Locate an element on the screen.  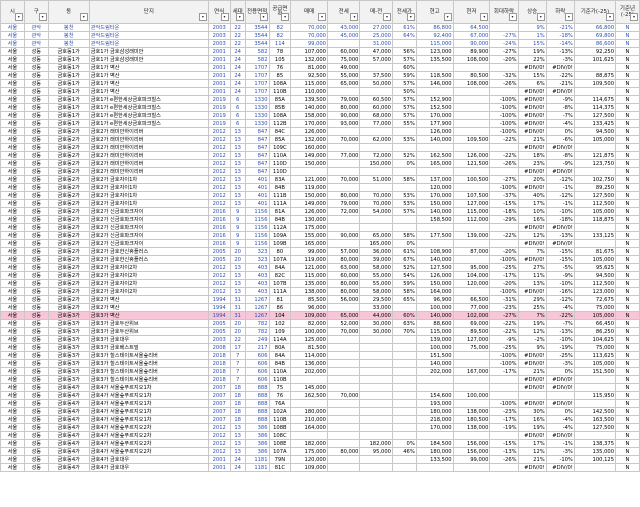
table-cell: -22% is located at coordinates (504, 155).